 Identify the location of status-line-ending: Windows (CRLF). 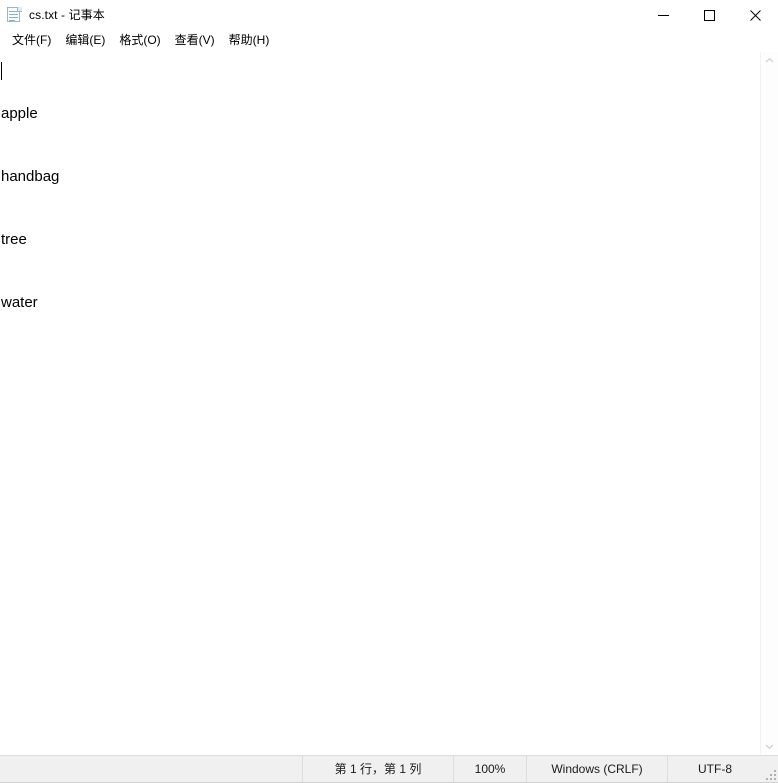
(597, 769).